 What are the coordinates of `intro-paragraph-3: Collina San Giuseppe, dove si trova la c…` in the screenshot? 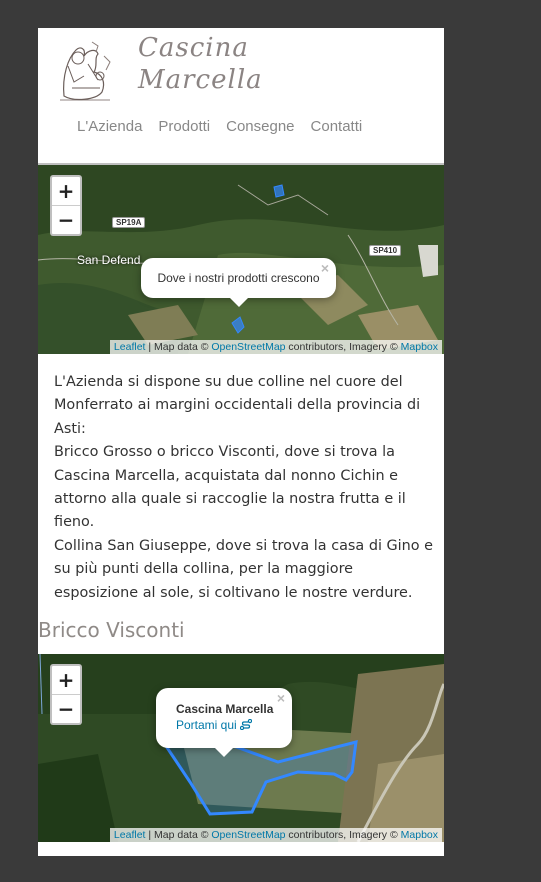 It's located at (244, 569).